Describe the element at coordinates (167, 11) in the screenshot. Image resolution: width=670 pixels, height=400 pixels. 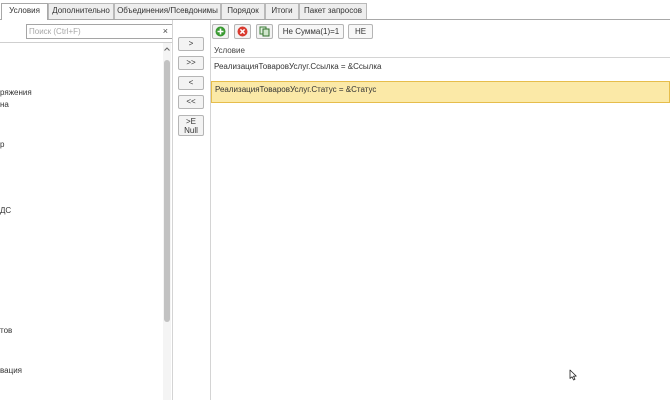
I see `tab-unions-aliases: Объединения/Псевдонимы` at that location.